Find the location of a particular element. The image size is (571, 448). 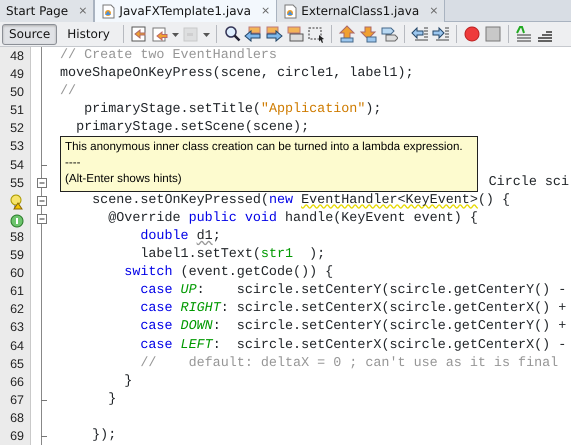

line-number: 59 is located at coordinates (17, 255).